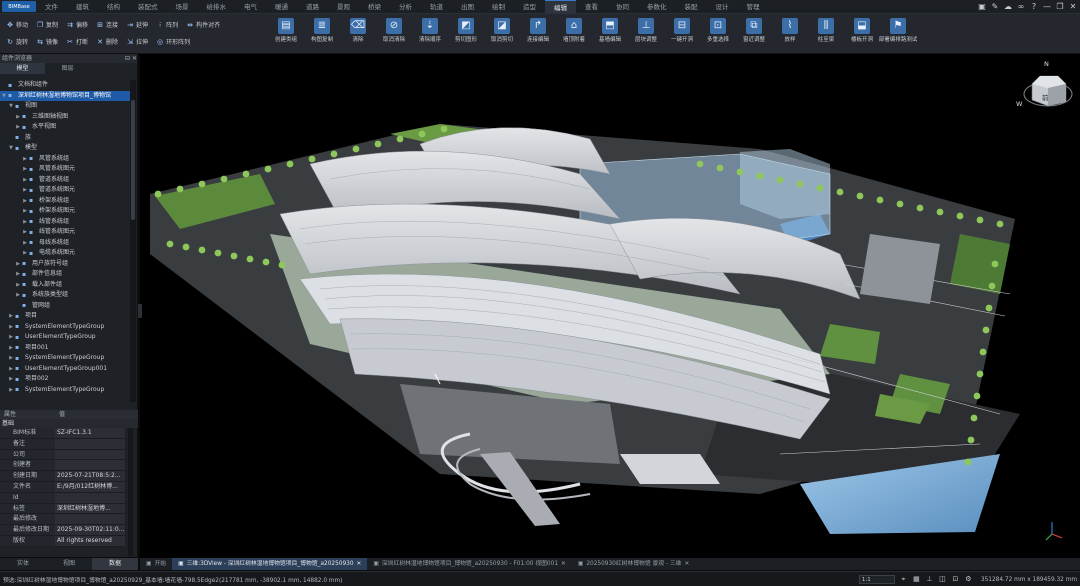 The width and height of the screenshot is (1080, 586). I want to click on tree-scrollbar, so click(133, 241).